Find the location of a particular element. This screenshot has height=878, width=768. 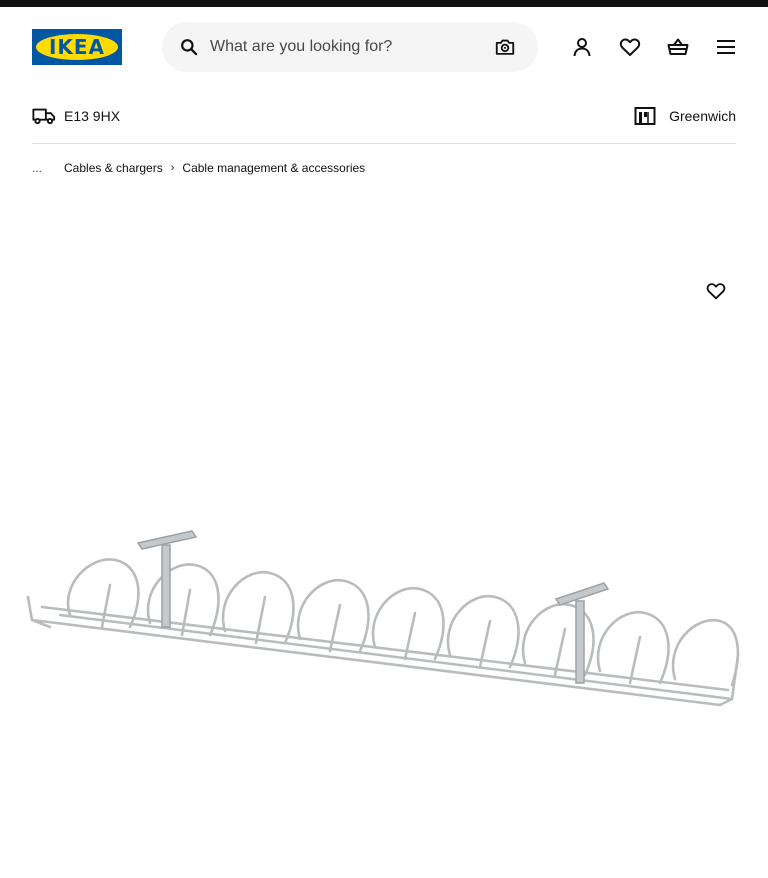

chevron-right-icon: › is located at coordinates (172, 168).